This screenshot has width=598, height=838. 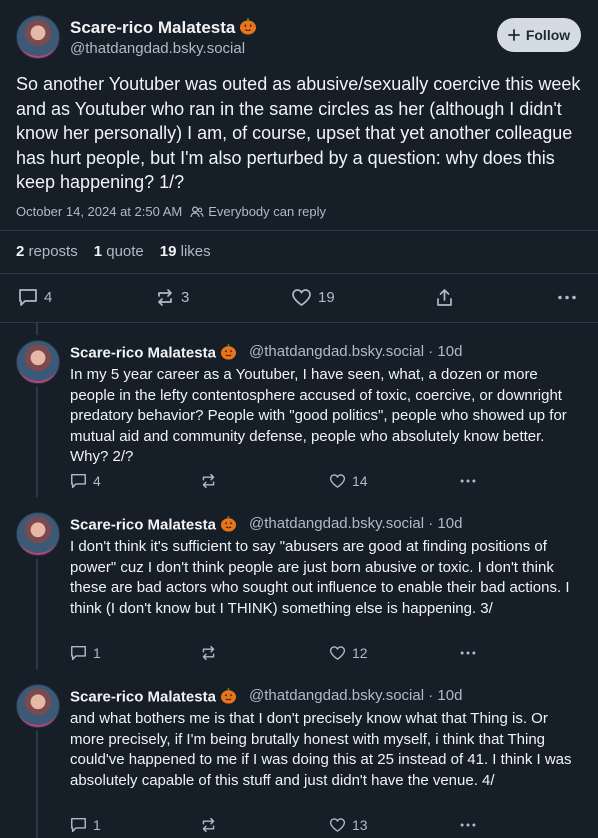 I want to click on follow-label: Follow, so click(x=548, y=35).